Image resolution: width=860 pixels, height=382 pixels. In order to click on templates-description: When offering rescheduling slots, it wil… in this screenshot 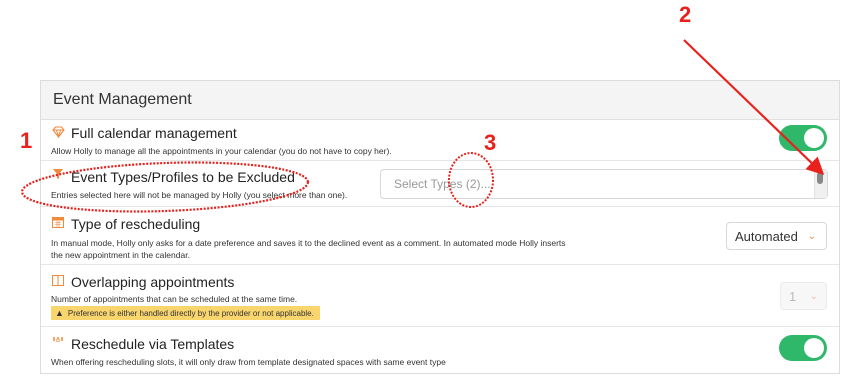, I will do `click(248, 362)`.